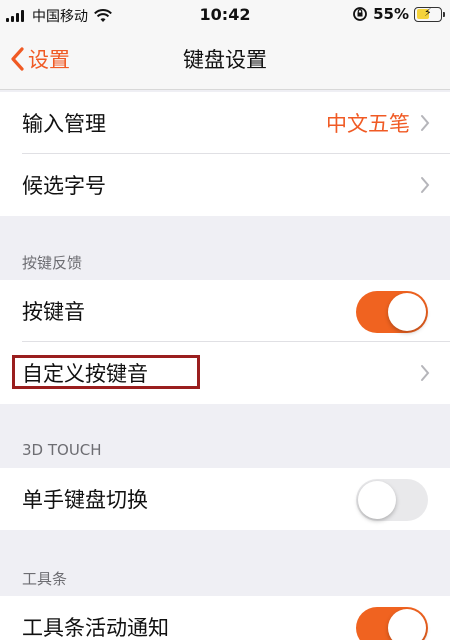 The image size is (450, 640). What do you see at coordinates (64, 124) in the screenshot?
I see `input-management-label: 输入管理` at bounding box center [64, 124].